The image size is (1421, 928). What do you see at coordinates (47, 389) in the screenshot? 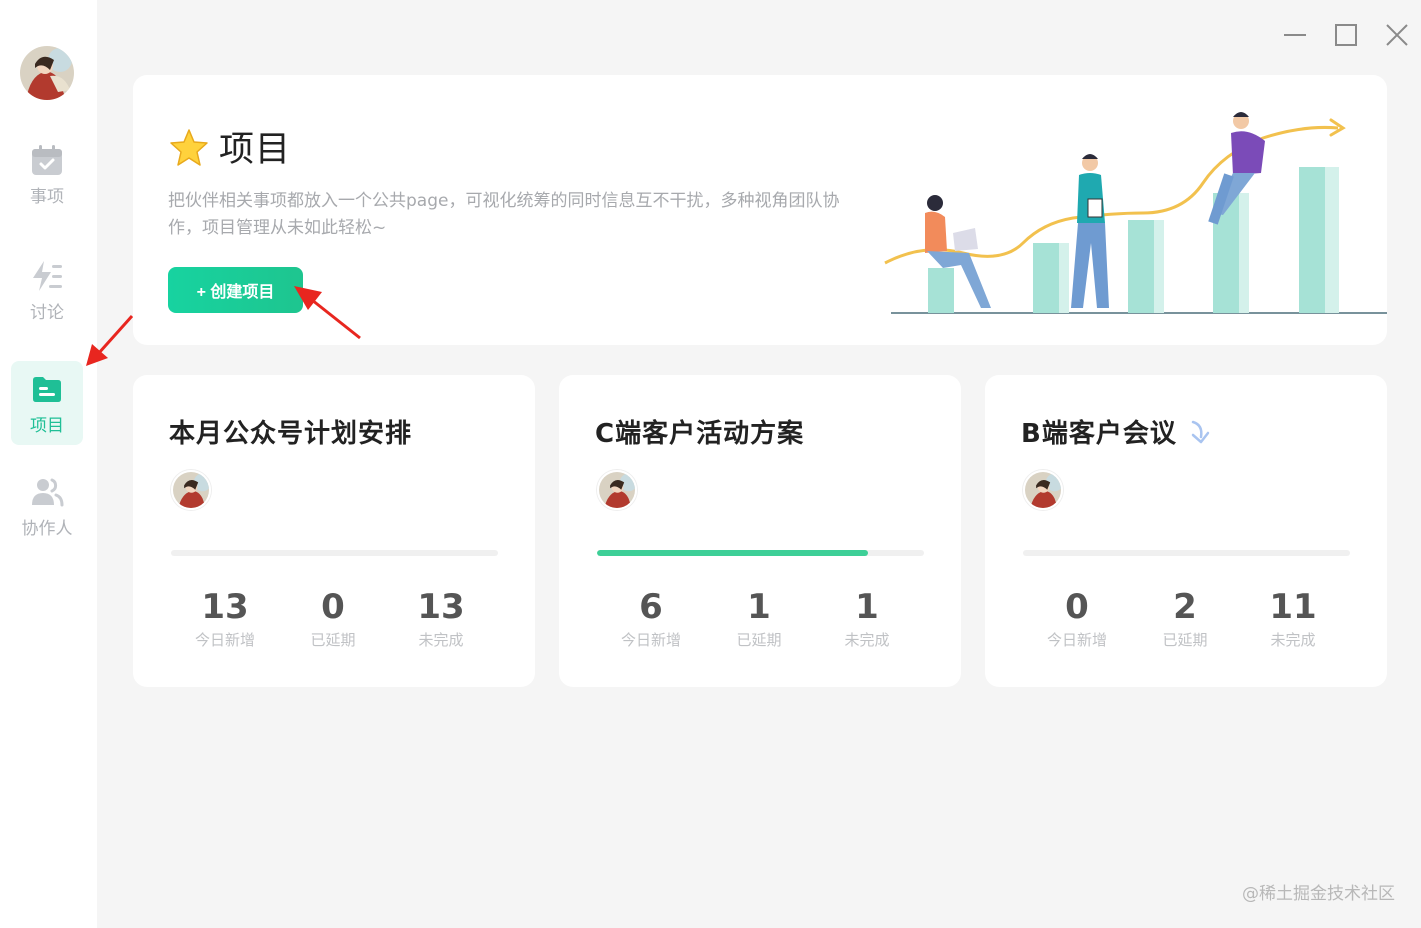
I see `folder-icon` at bounding box center [47, 389].